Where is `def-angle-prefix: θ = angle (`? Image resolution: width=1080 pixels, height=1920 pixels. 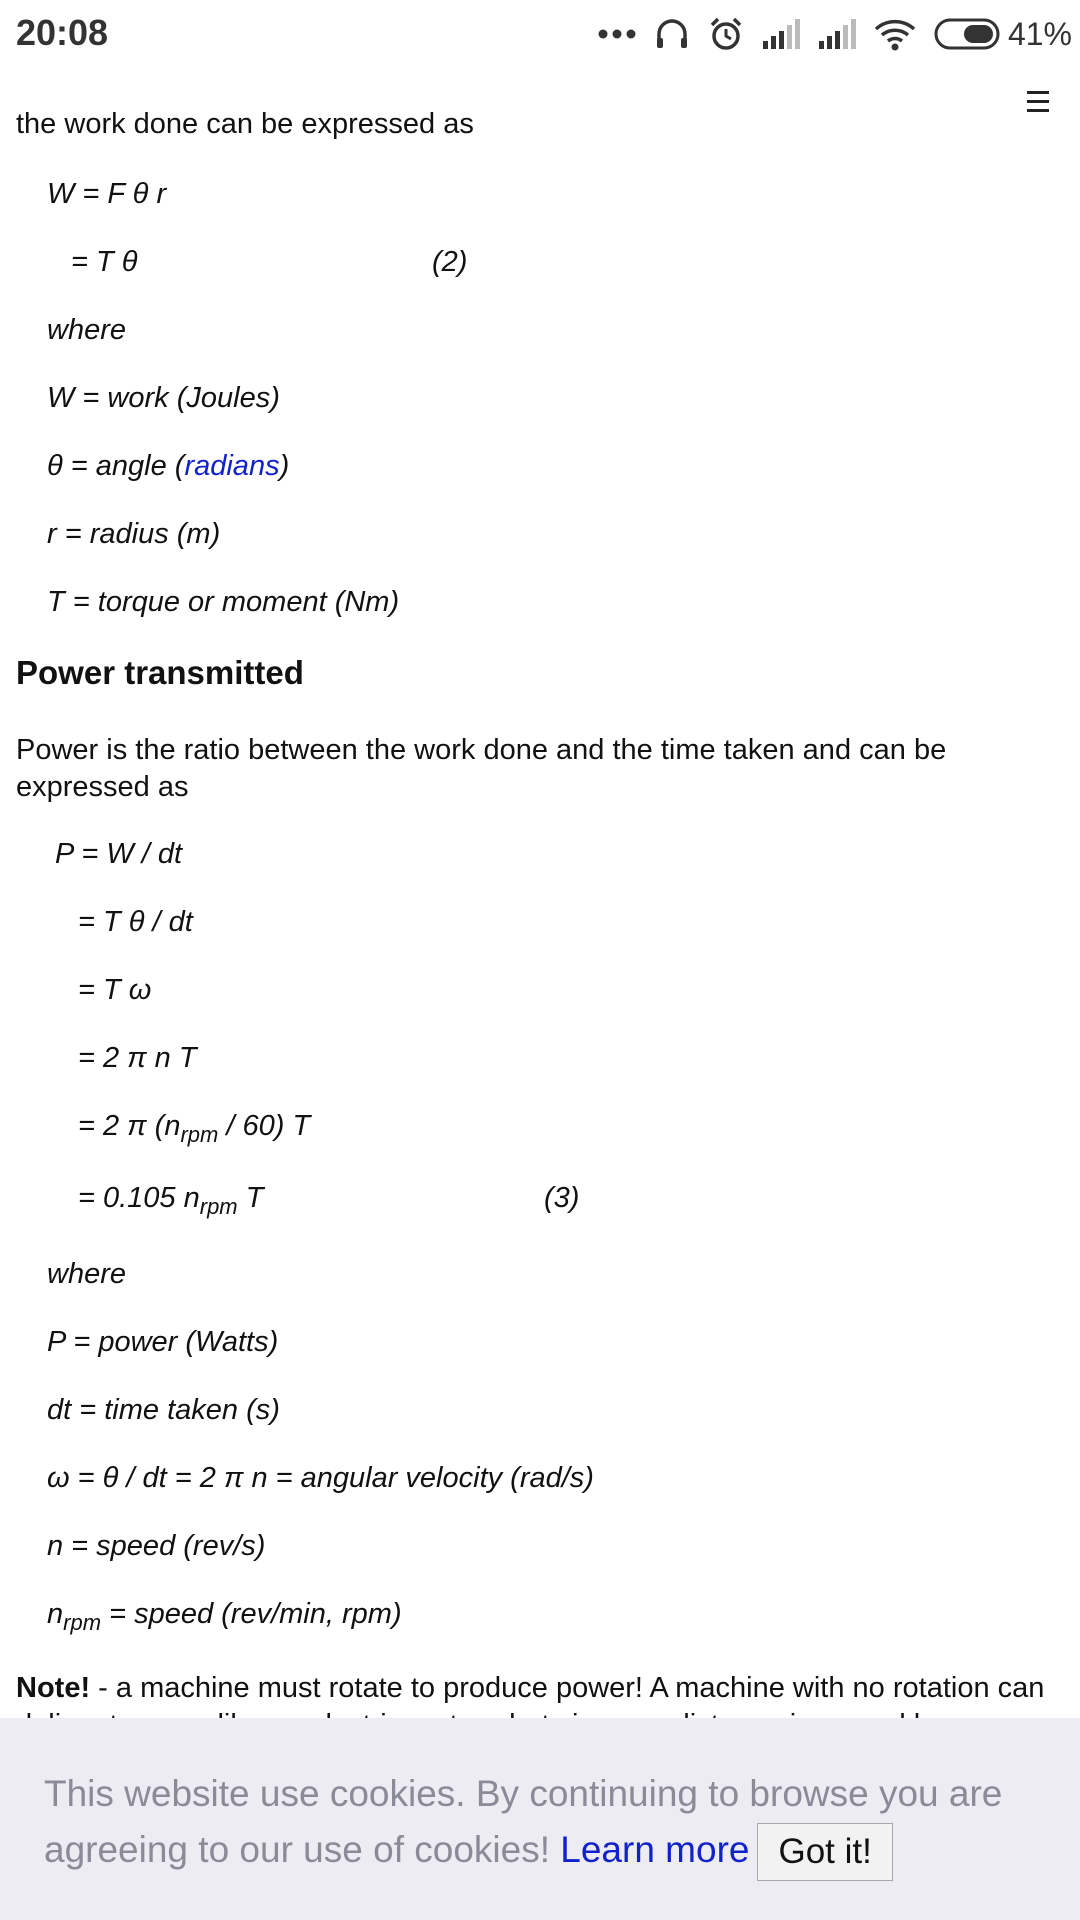
def-angle-prefix: θ = angle ( is located at coordinates (116, 466).